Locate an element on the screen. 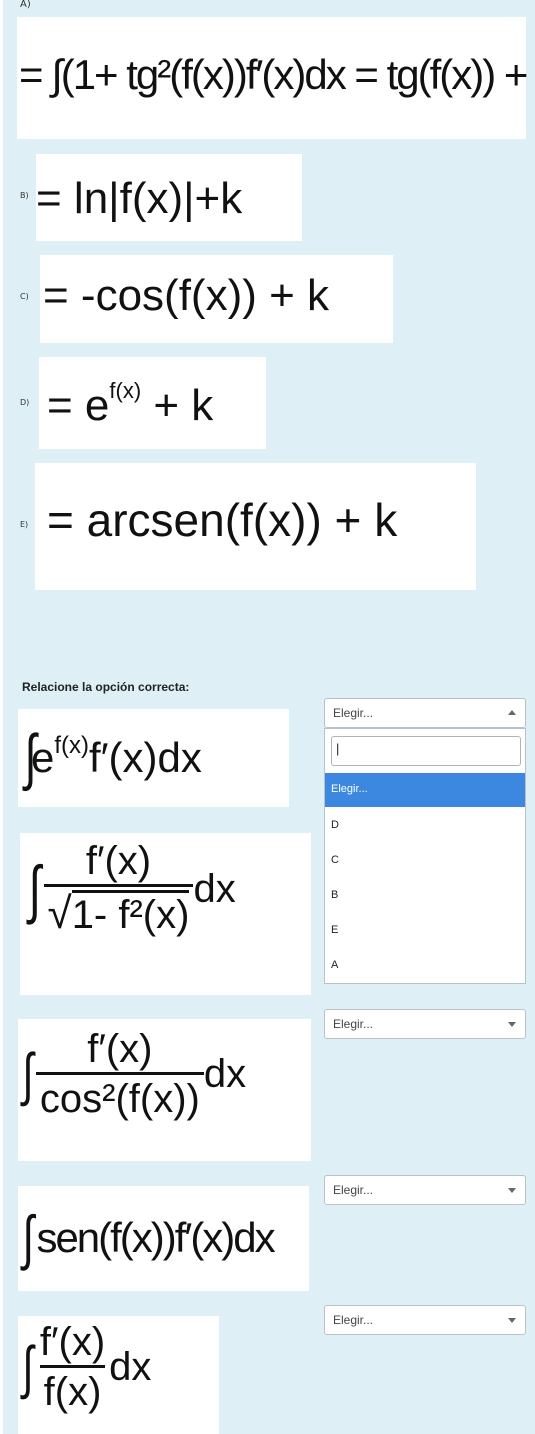 Image resolution: width=535 pixels, height=1434 pixels. option-e-letter: E) is located at coordinates (24, 524).